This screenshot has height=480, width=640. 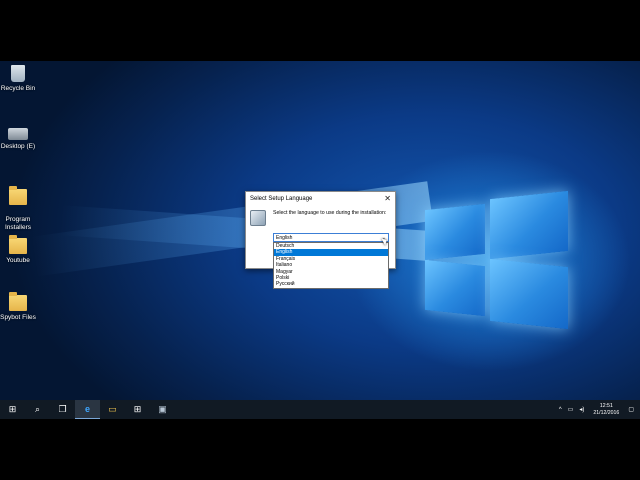 What do you see at coordinates (560, 410) in the screenshot?
I see `chevron-up-icon: ^` at bounding box center [560, 410].